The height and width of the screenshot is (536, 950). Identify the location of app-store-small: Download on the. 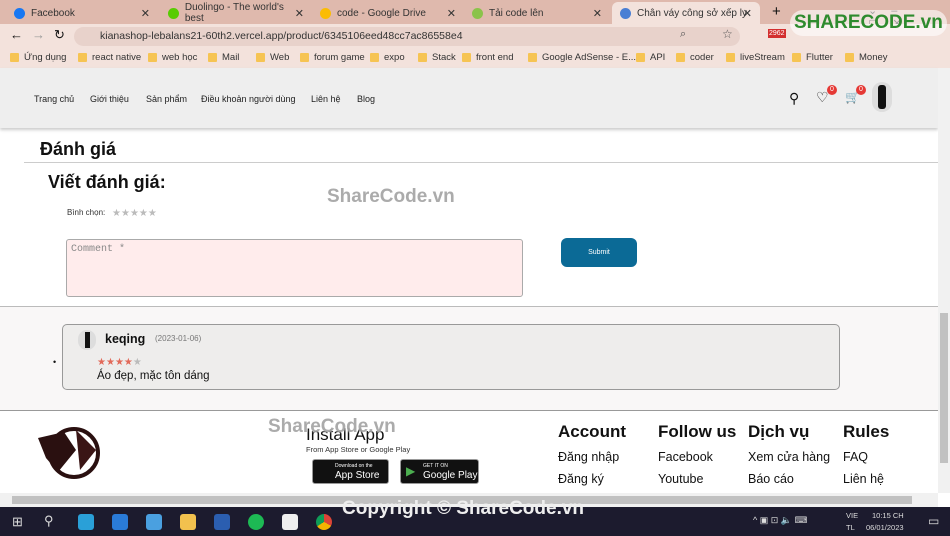
(354, 466).